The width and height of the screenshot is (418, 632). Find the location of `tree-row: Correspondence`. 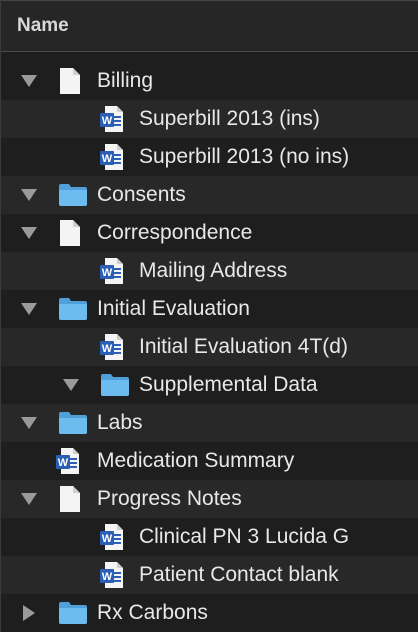

tree-row: Correspondence is located at coordinates (209, 233).